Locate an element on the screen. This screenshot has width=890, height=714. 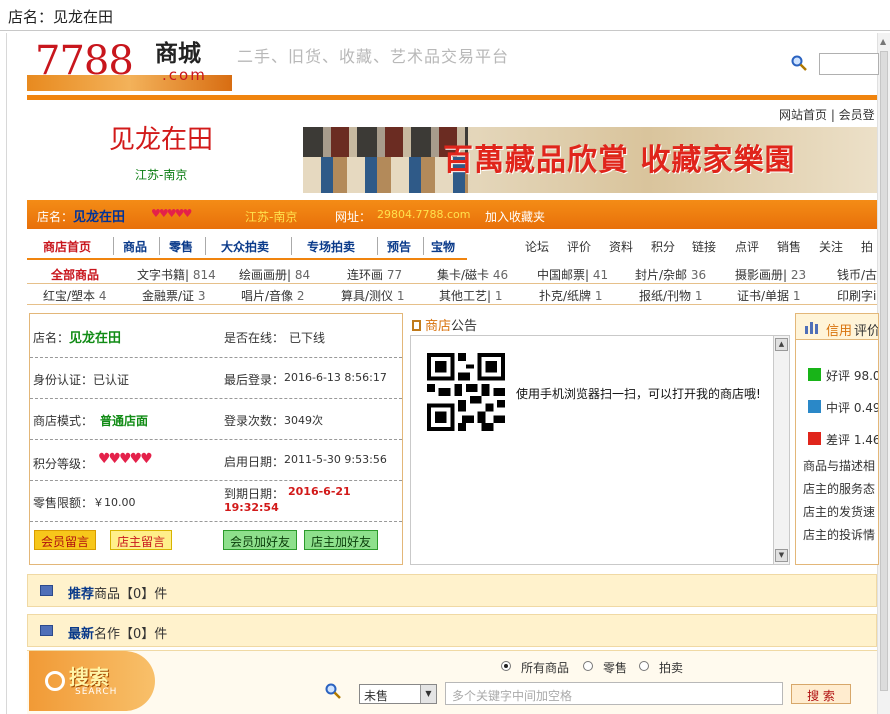
category-item: 扑克/纸牌 1 is located at coordinates (571, 295).